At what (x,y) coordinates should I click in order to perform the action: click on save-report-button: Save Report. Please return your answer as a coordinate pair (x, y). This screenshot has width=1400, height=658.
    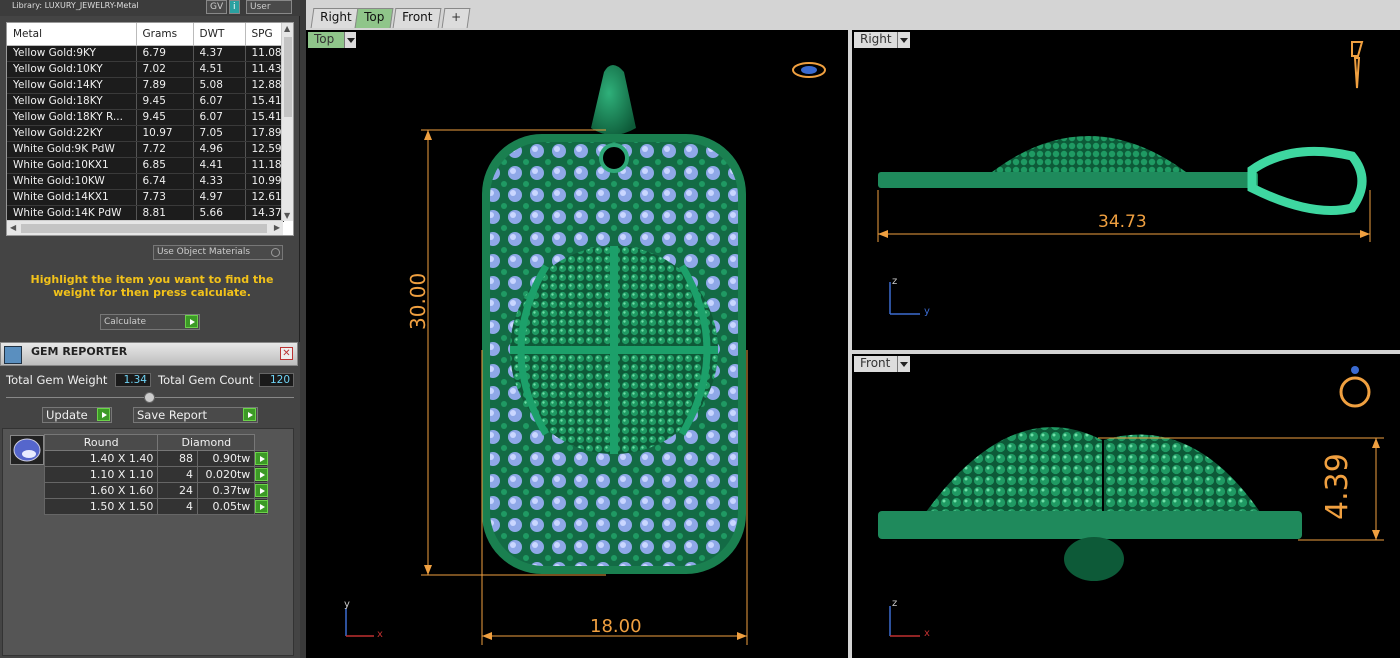
    Looking at the image, I should click on (195, 415).